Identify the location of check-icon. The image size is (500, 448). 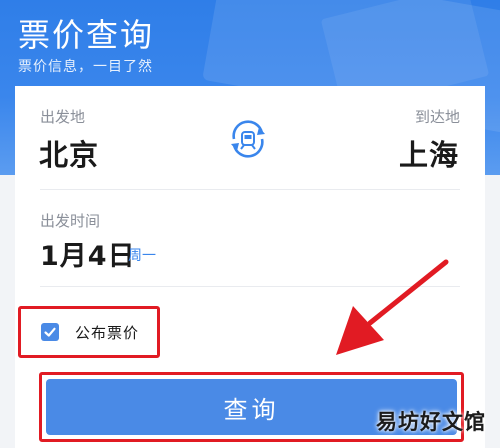
(50, 332).